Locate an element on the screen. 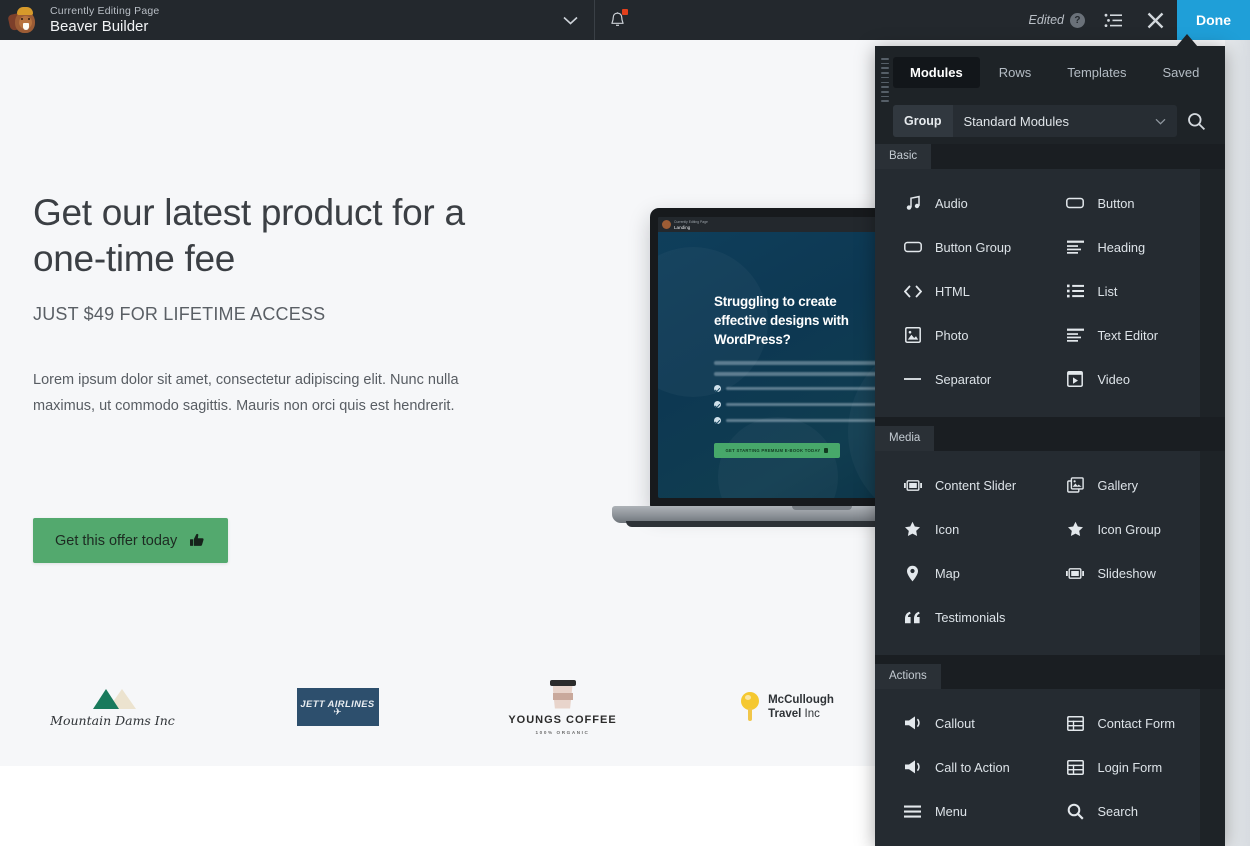 The height and width of the screenshot is (846, 1250). module-button-group: Button Group is located at coordinates (956, 247).